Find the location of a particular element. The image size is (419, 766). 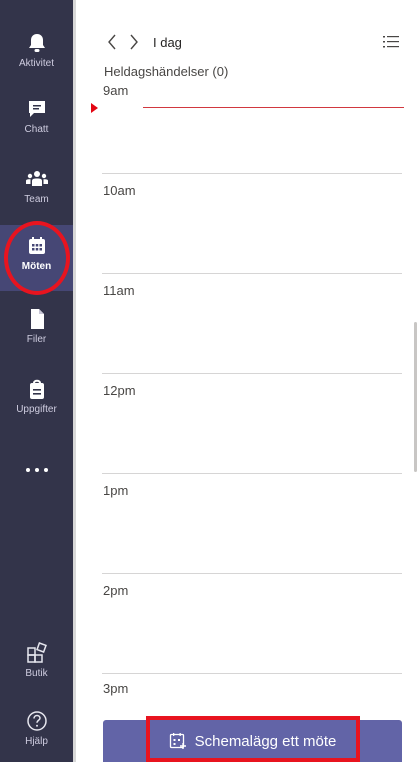

hour-label: 12pm is located at coordinates (119, 390).